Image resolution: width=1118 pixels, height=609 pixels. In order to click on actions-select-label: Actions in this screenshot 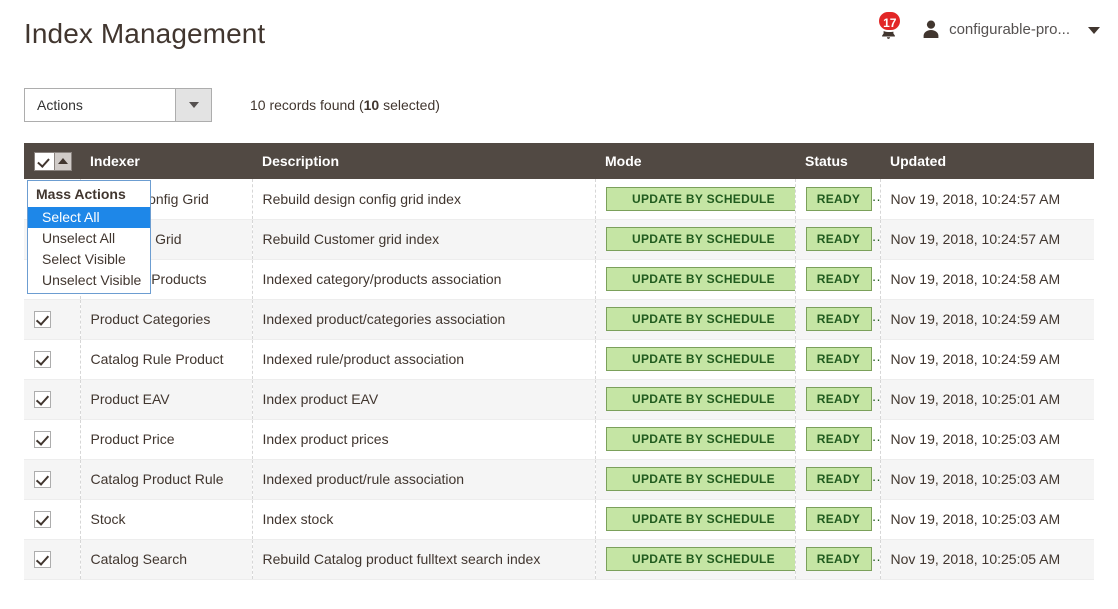, I will do `click(60, 105)`.